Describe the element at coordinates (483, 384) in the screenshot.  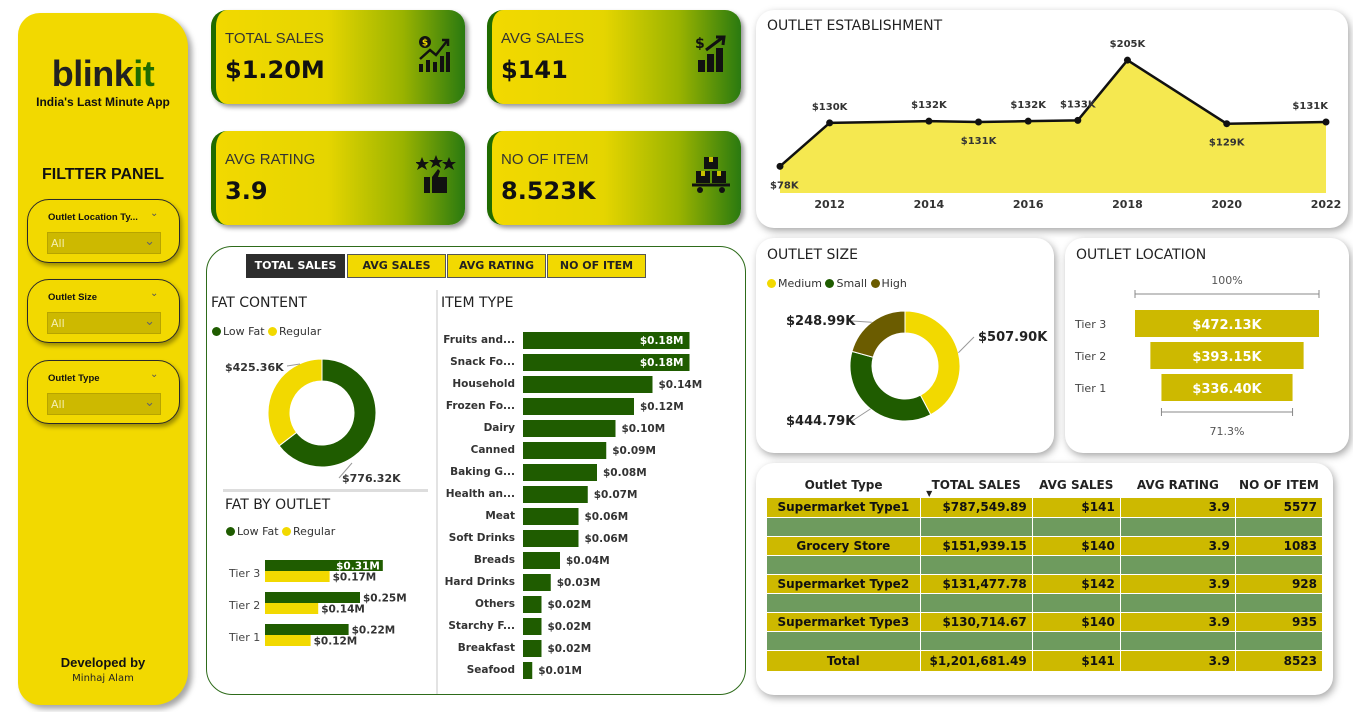
I see `category-label: Household` at that location.